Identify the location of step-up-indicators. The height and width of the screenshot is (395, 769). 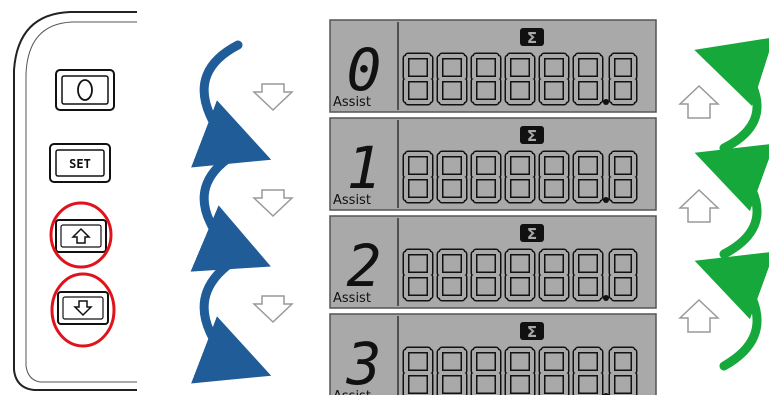
(699, 208).